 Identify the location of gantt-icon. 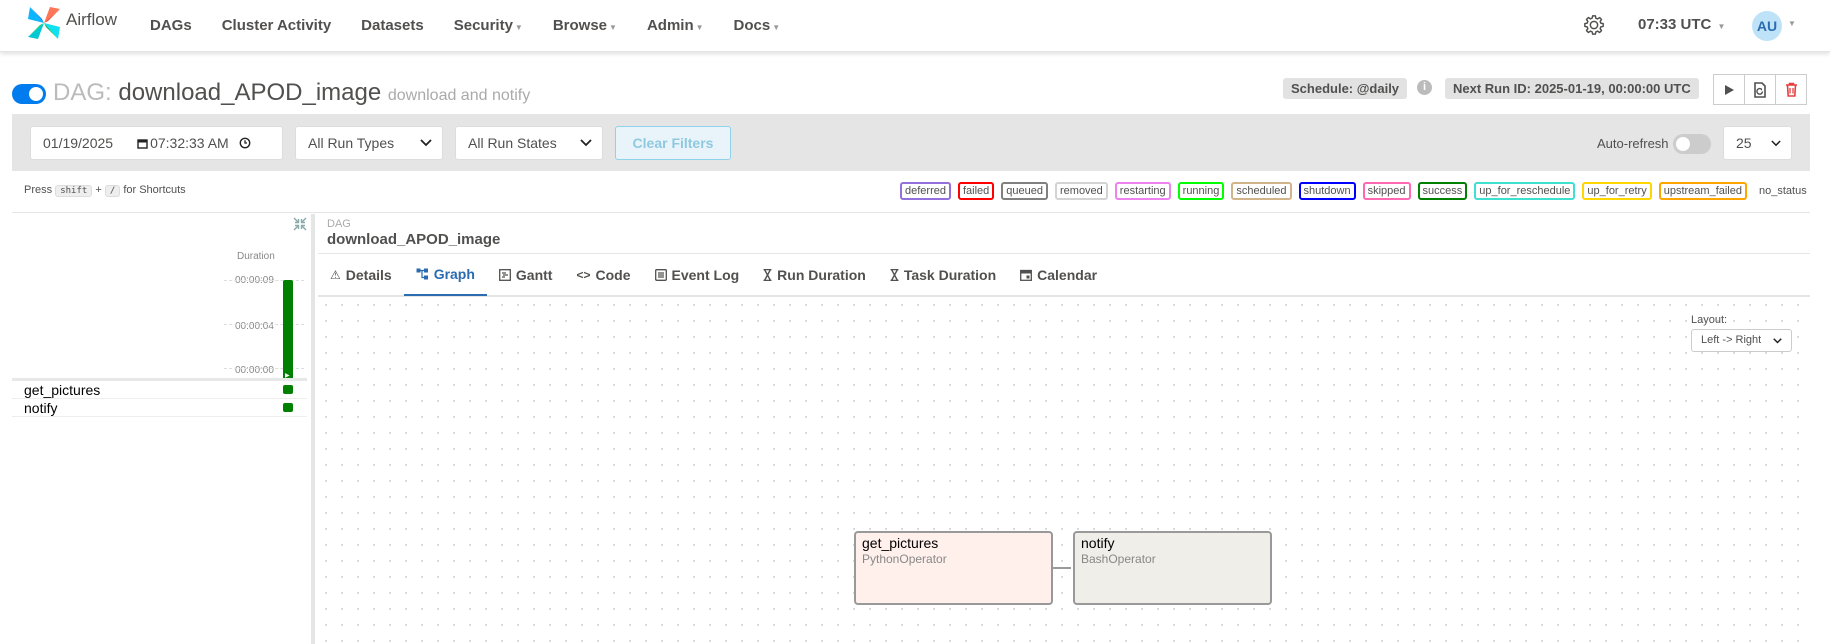
(504, 275).